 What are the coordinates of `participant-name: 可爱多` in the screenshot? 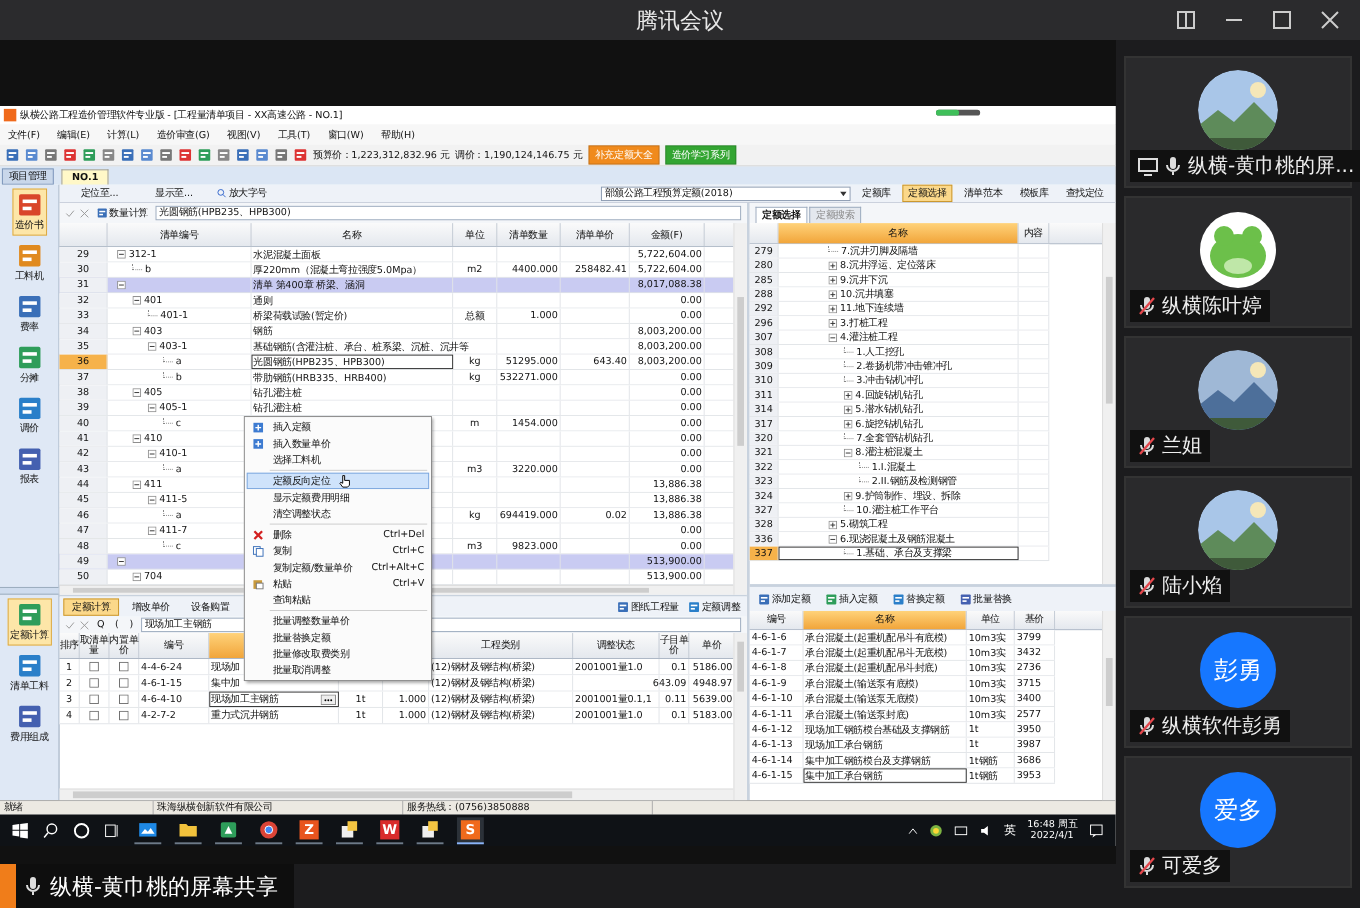 It's located at (1192, 866).